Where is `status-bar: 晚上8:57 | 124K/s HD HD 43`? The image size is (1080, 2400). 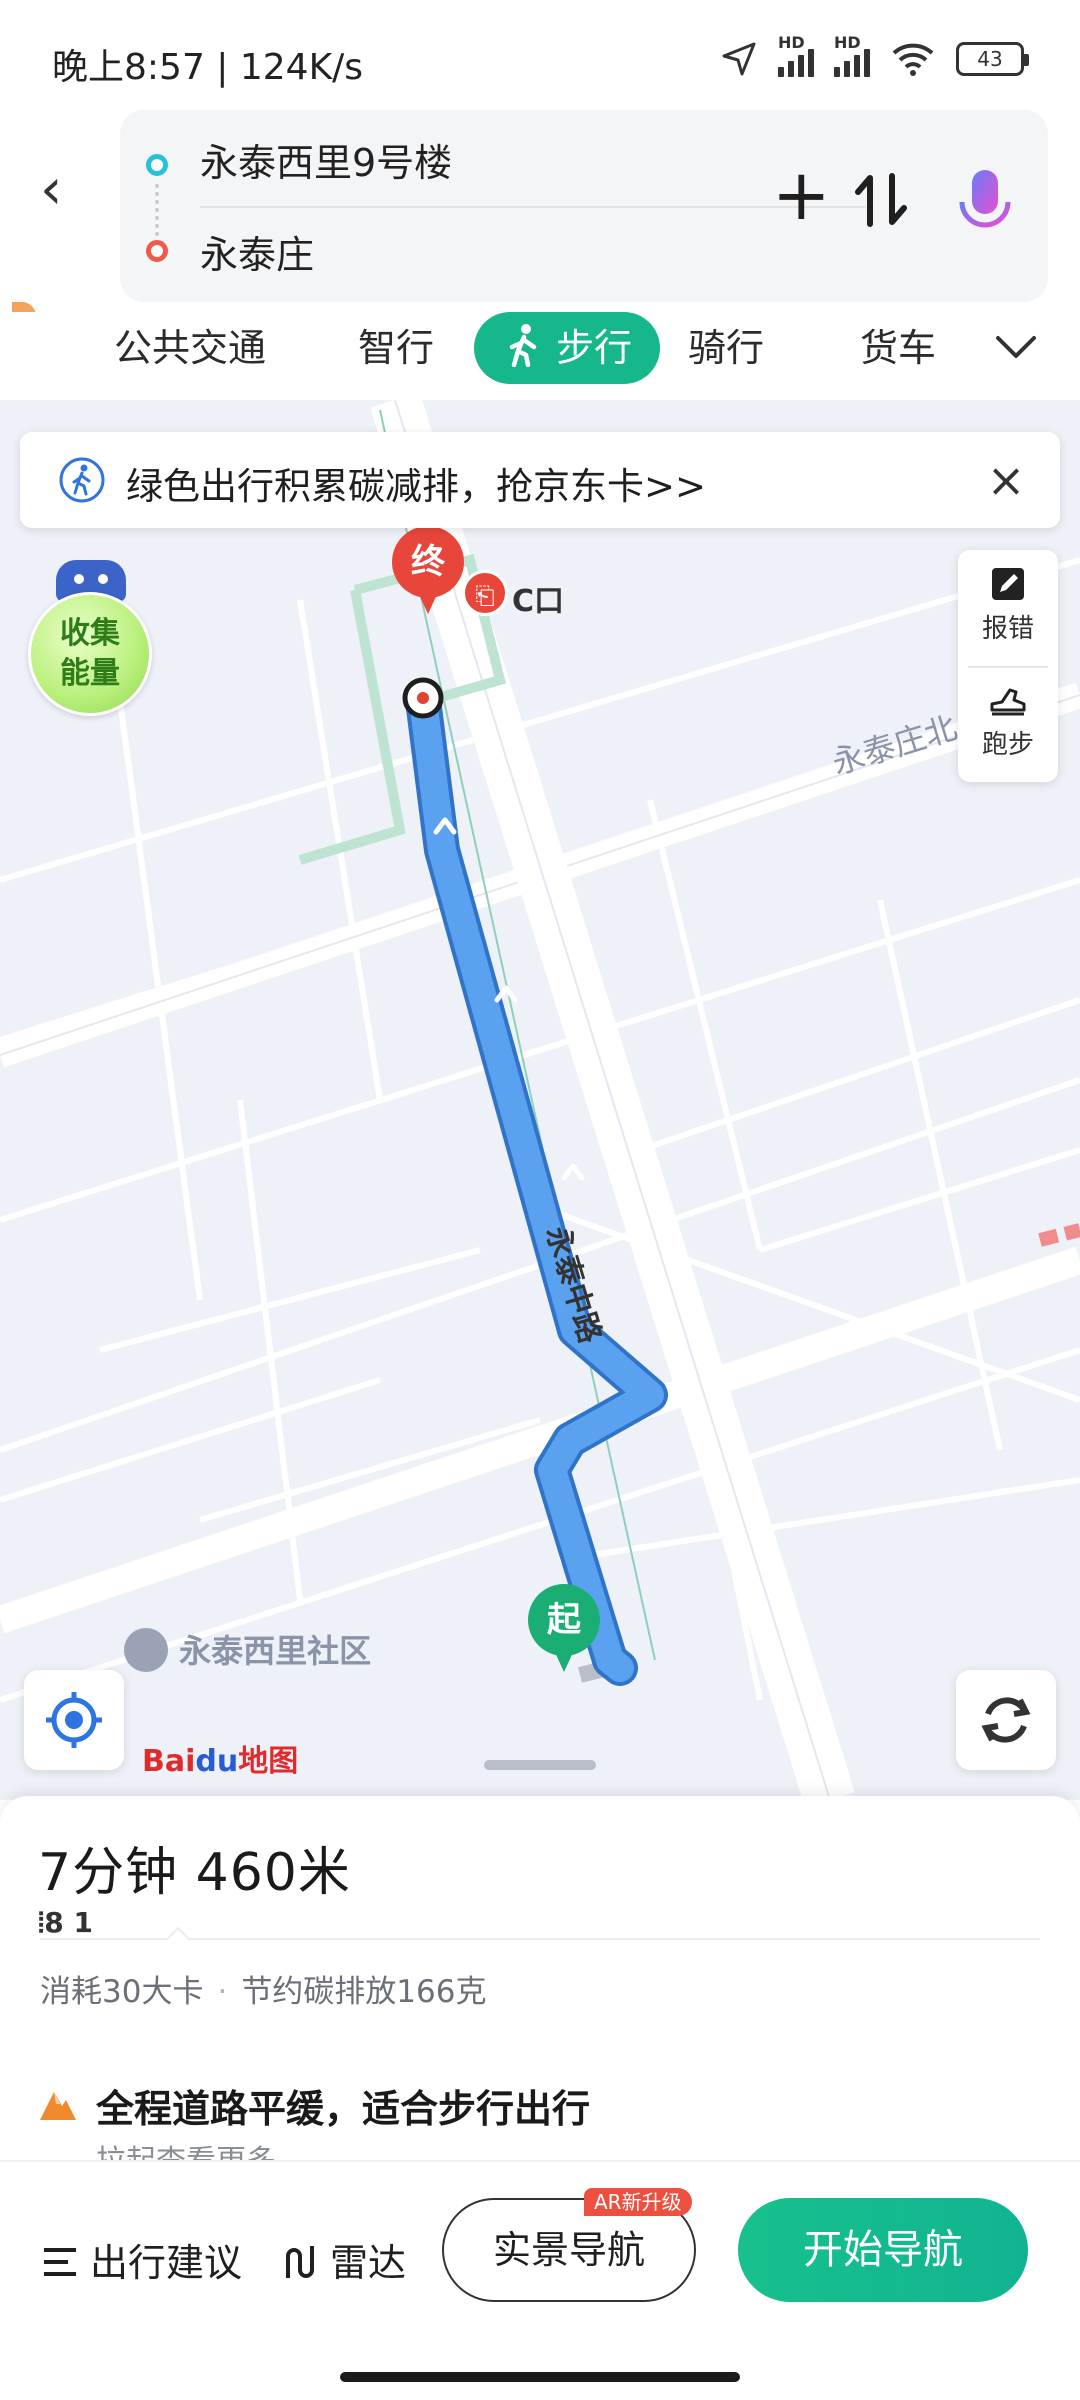
status-bar: 晚上8:57 | 124K/s HD HD 43 is located at coordinates (540, 55).